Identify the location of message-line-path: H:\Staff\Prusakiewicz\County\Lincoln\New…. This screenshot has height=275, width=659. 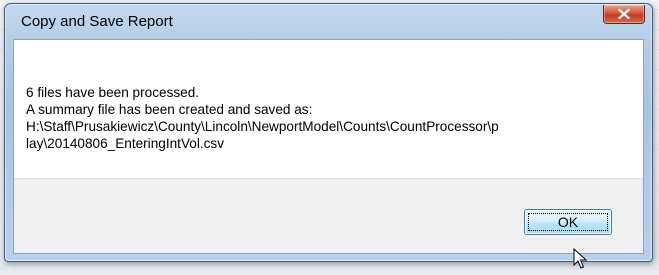
(262, 126).